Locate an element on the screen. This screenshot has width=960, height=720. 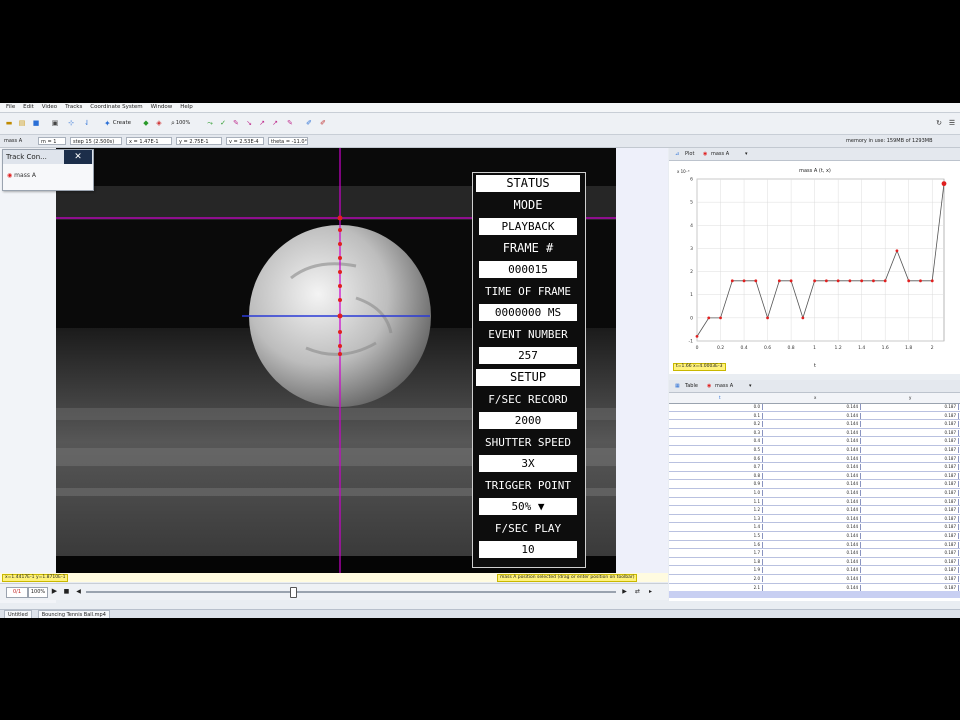
plot-tab-bar: ⊿ Plot ◉ mass A ▾ is located at coordinates (814, 154).